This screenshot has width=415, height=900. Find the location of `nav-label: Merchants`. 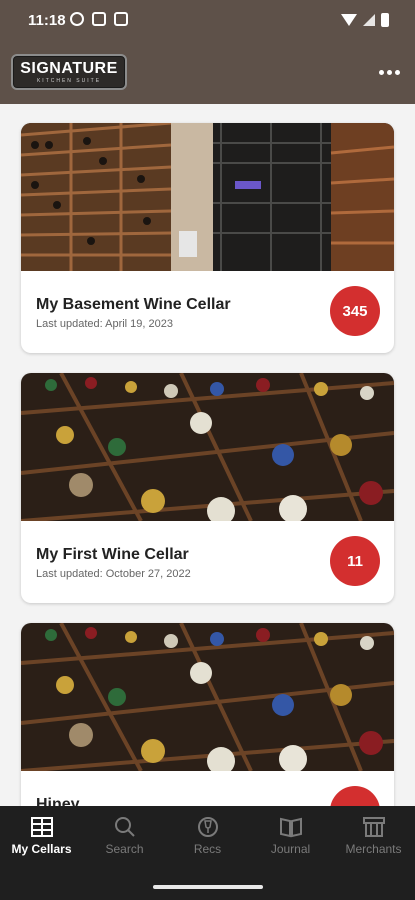

nav-label: Merchants is located at coordinates (373, 849).